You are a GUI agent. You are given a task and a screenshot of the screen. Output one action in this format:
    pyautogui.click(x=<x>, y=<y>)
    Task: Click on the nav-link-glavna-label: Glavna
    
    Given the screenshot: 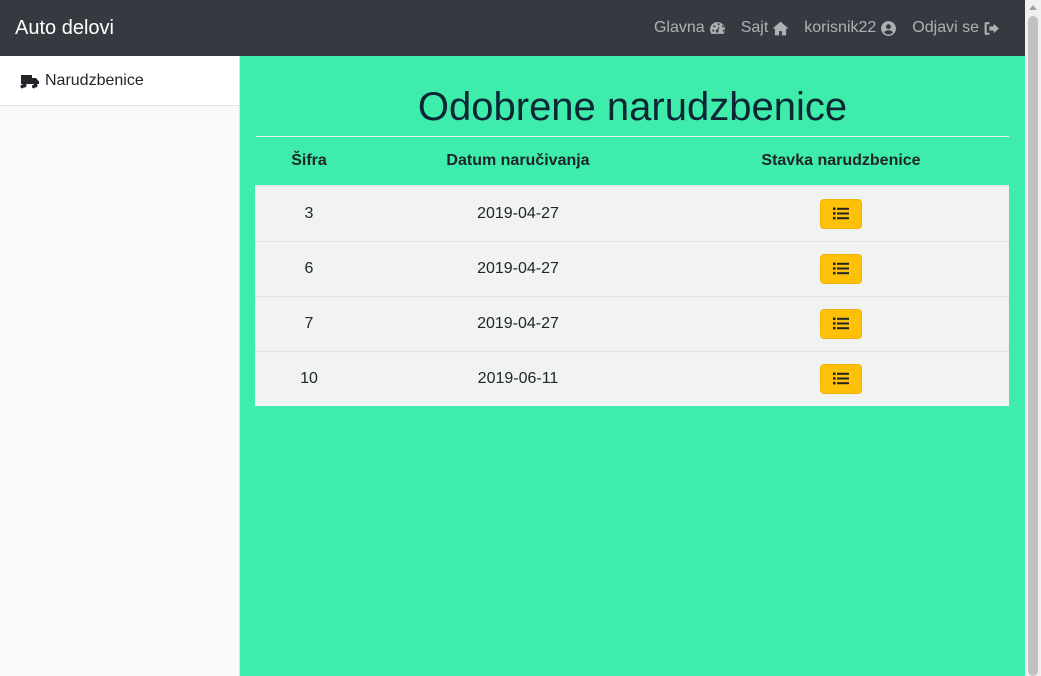 What is the action you would take?
    pyautogui.click(x=679, y=27)
    